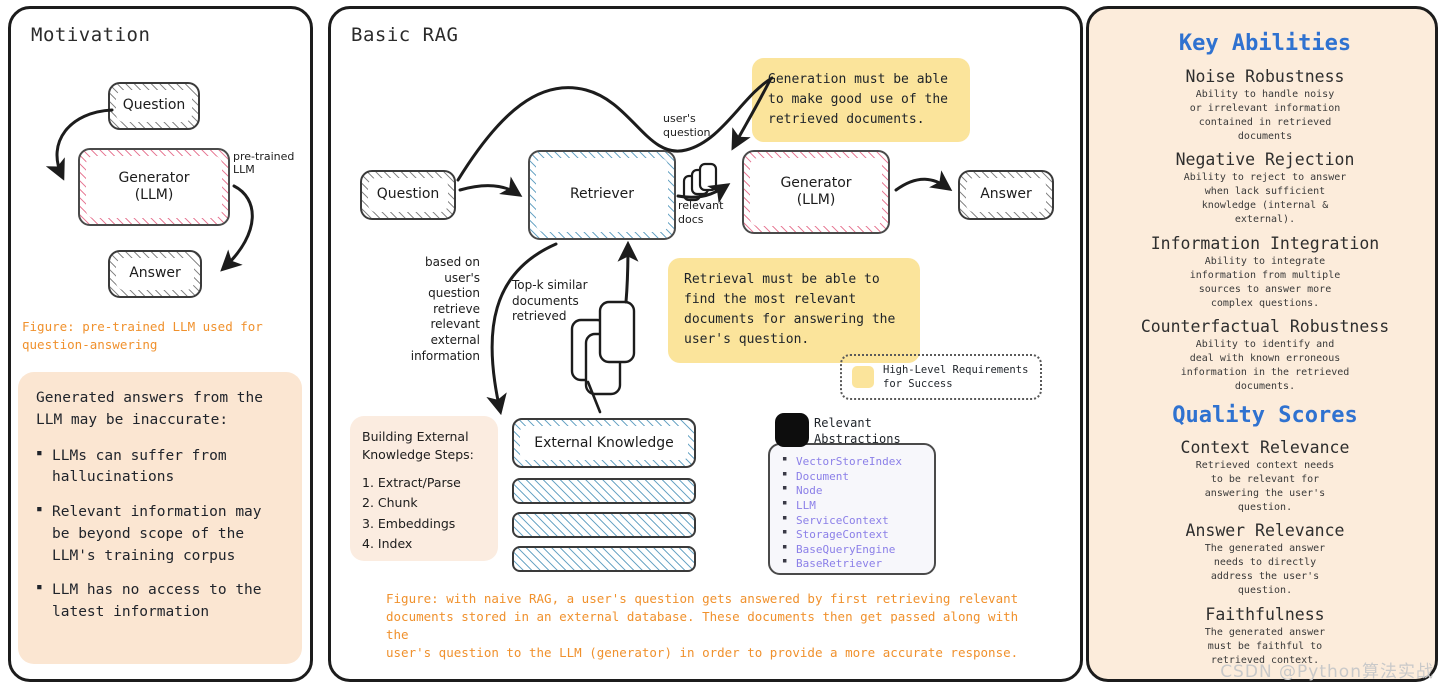 The image size is (1444, 690). Describe the element at coordinates (91, 35) in the screenshot. I see `page-title-motivation: Motivation` at that location.